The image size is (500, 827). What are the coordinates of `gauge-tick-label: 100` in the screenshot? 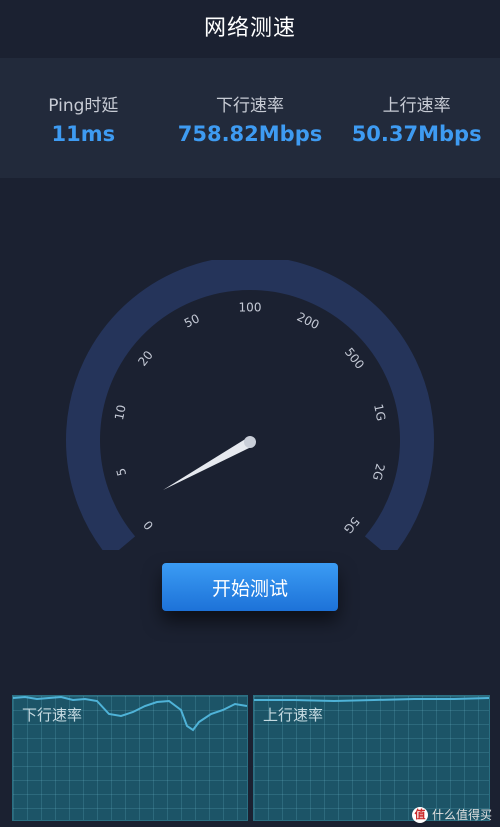 It's located at (250, 308).